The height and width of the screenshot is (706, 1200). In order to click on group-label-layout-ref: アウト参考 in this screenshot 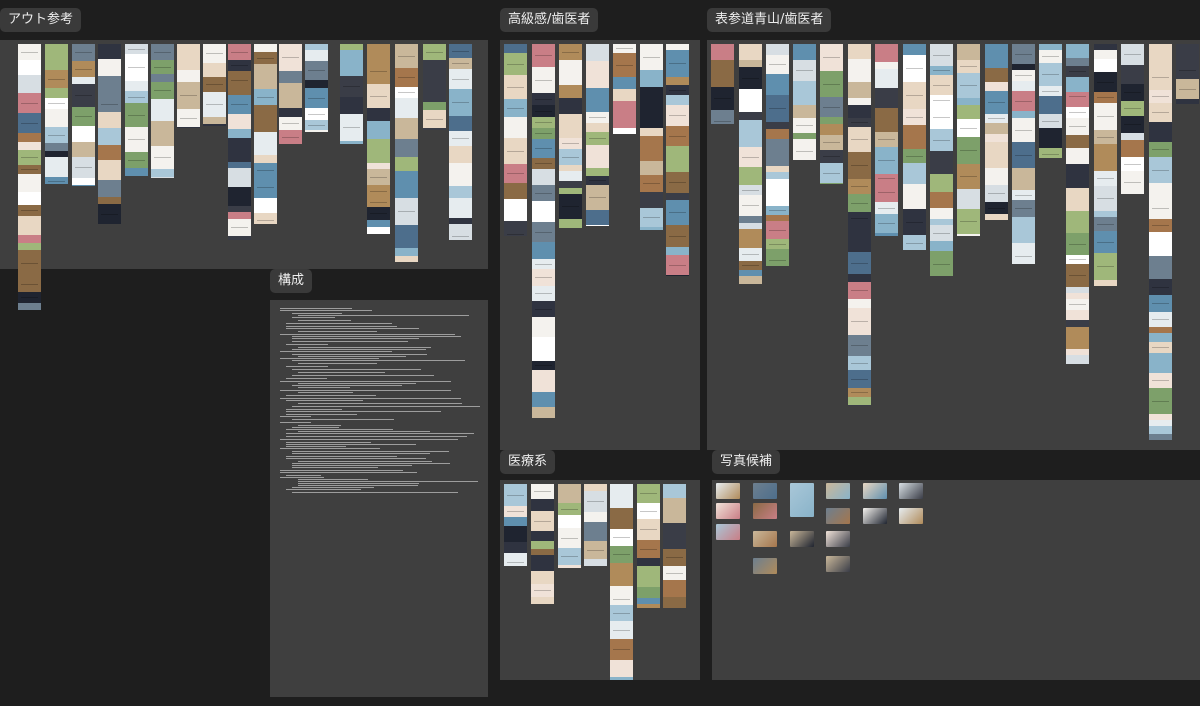, I will do `click(41, 20)`.